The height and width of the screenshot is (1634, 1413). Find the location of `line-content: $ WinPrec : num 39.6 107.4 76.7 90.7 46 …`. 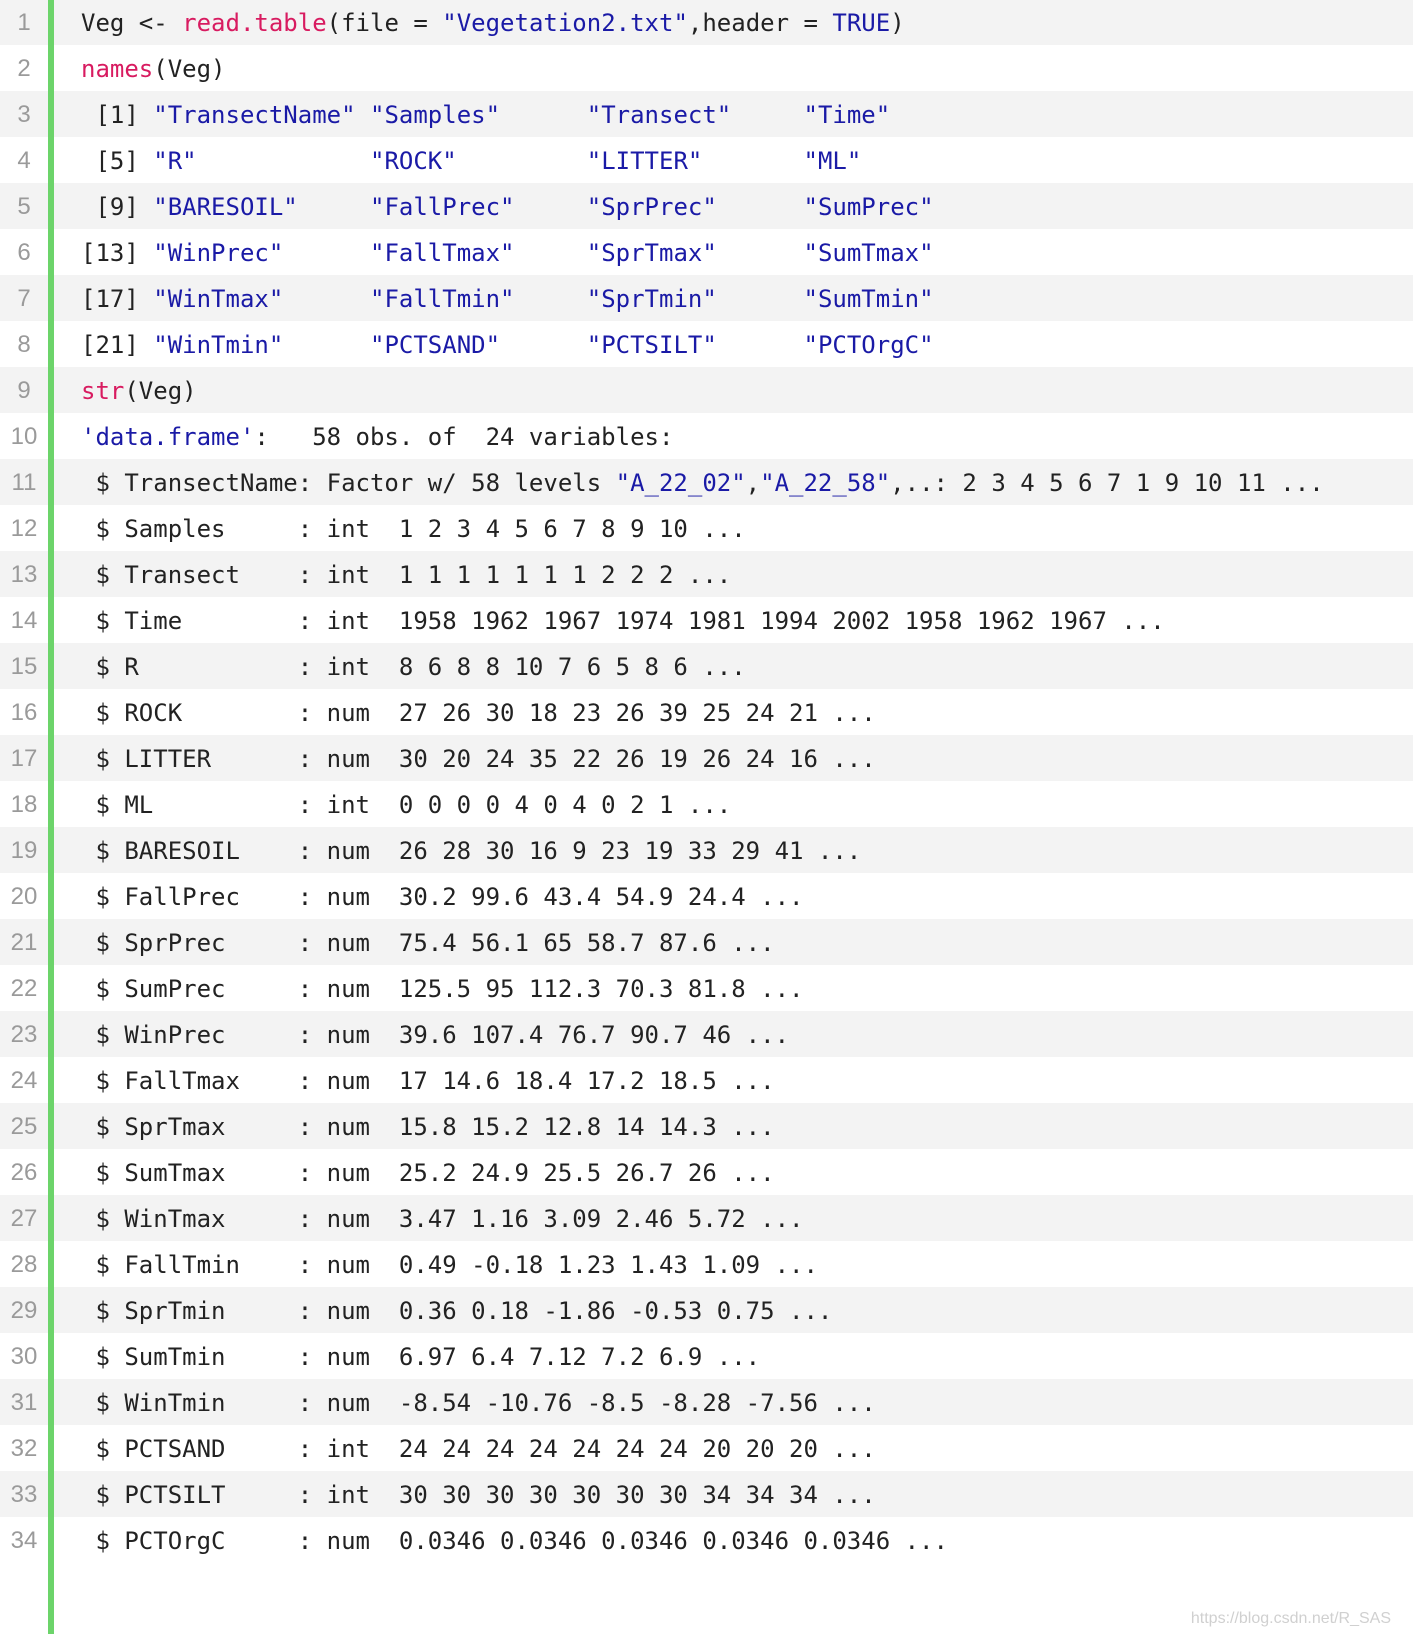

line-content: $ WinPrec : num 39.6 107.4 76.7 90.7 46 … is located at coordinates (435, 1035).